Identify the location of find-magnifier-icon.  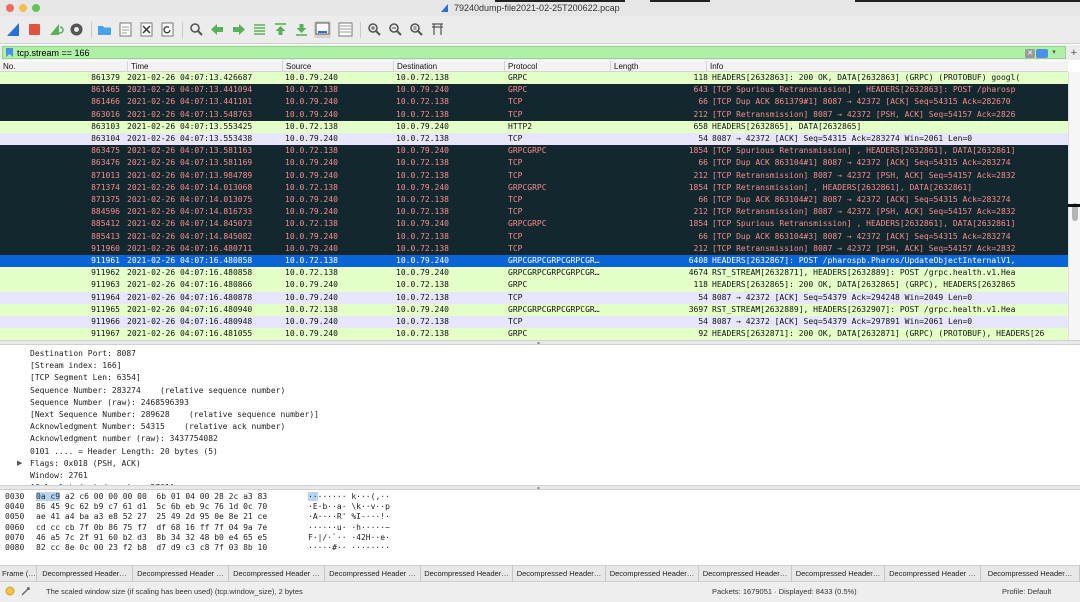
(196, 29).